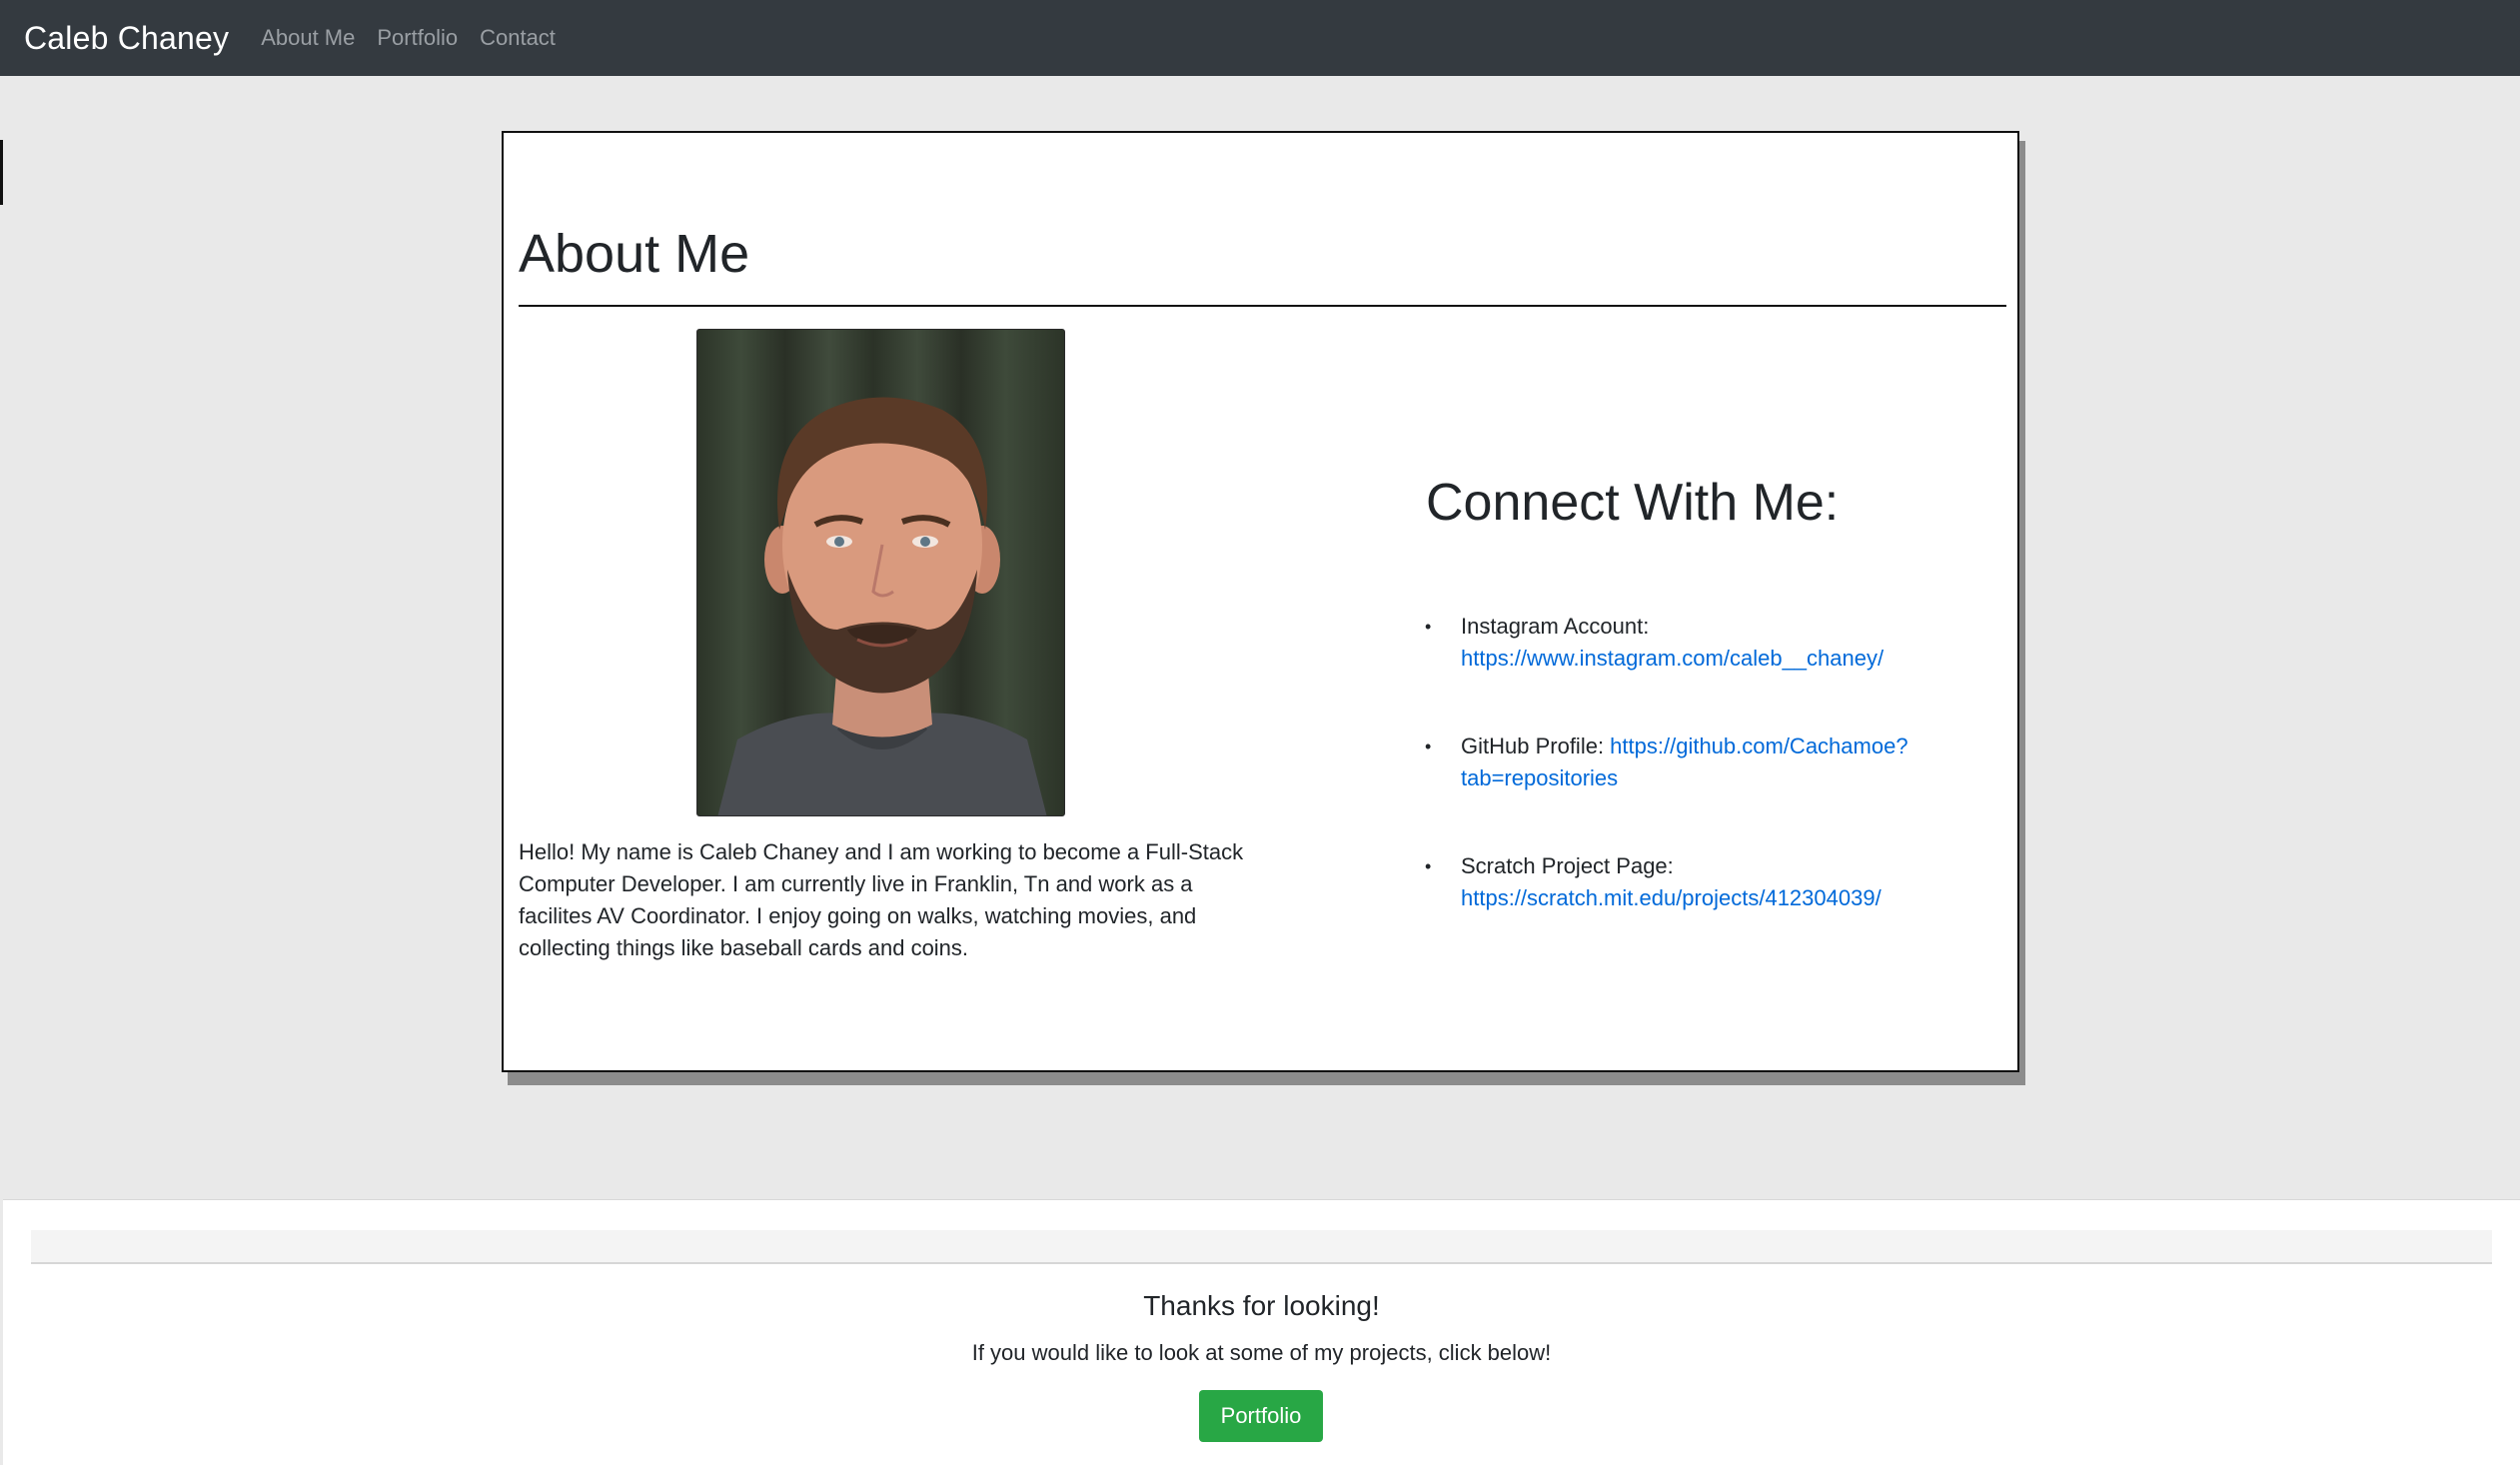 This screenshot has width=2520, height=1465. What do you see at coordinates (1633, 503) in the screenshot?
I see `connect-title: Connect With Me:` at bounding box center [1633, 503].